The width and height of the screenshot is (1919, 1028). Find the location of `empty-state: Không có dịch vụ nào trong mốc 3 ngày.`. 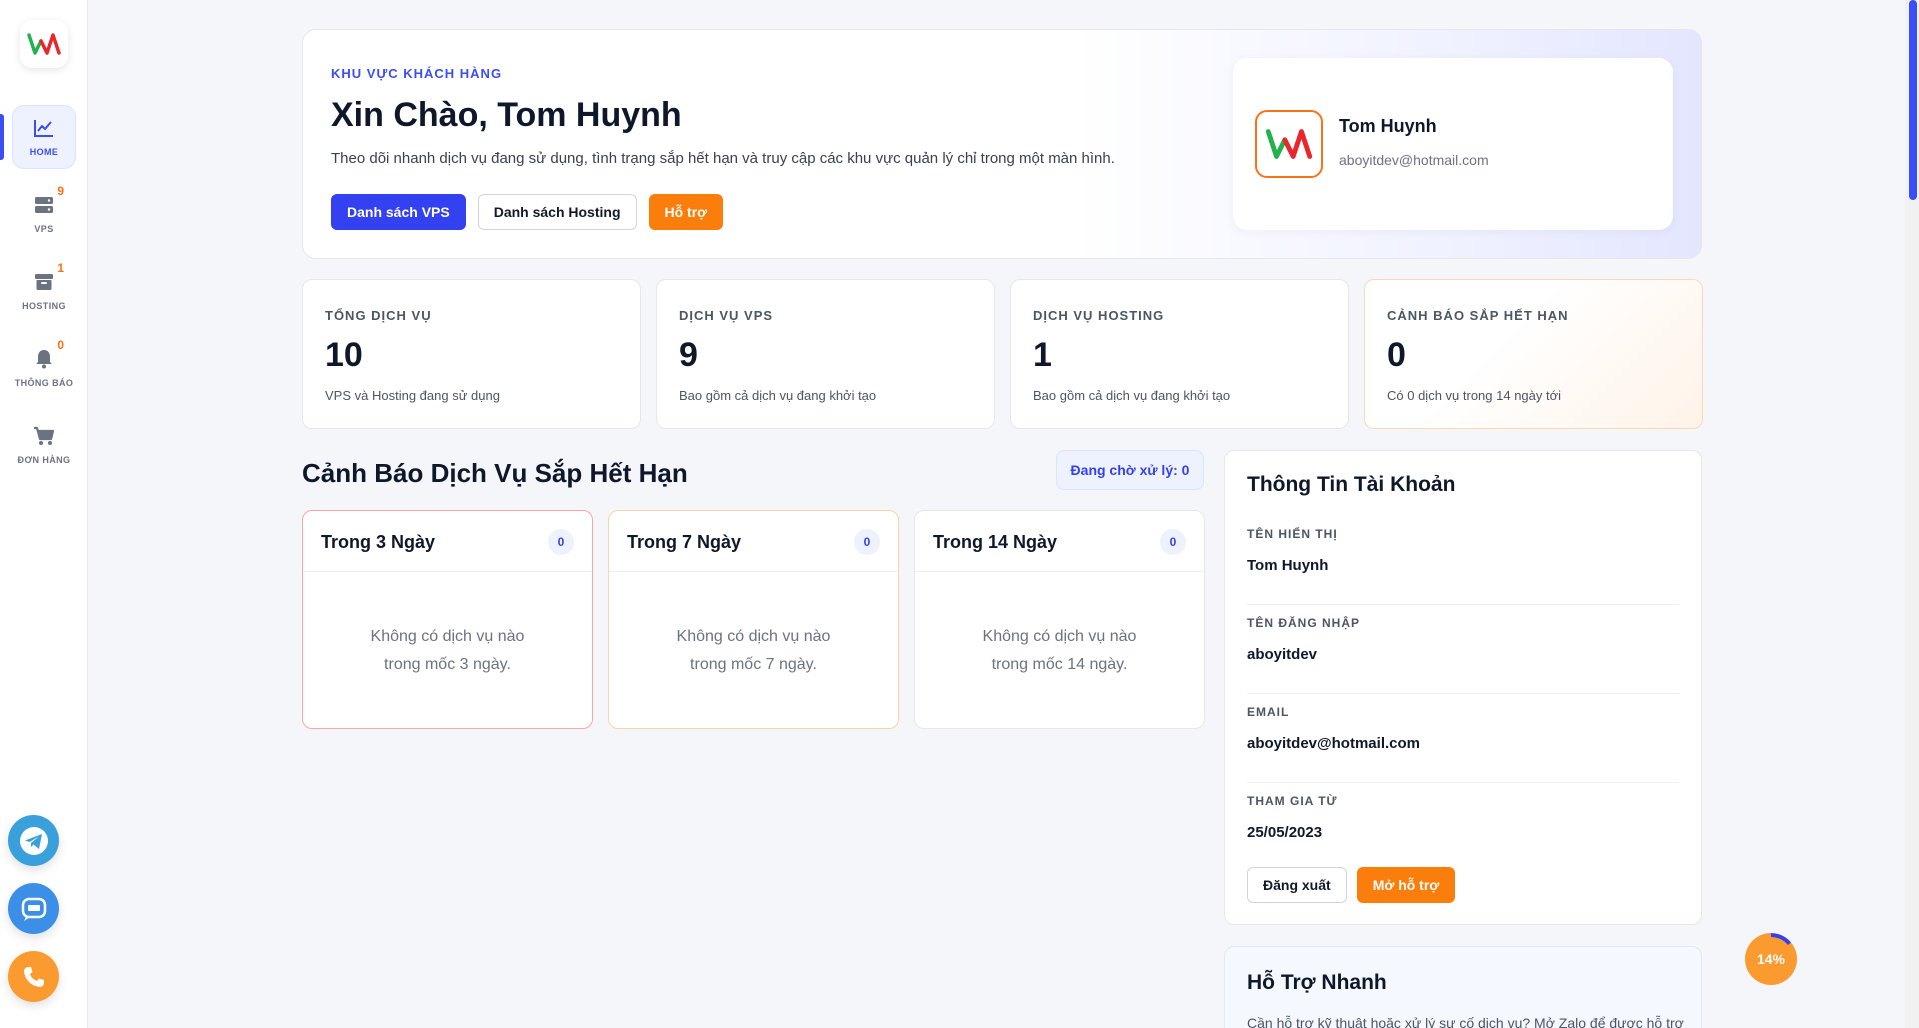

empty-state: Không có dịch vụ nào trong mốc 3 ngày. is located at coordinates (447, 651).